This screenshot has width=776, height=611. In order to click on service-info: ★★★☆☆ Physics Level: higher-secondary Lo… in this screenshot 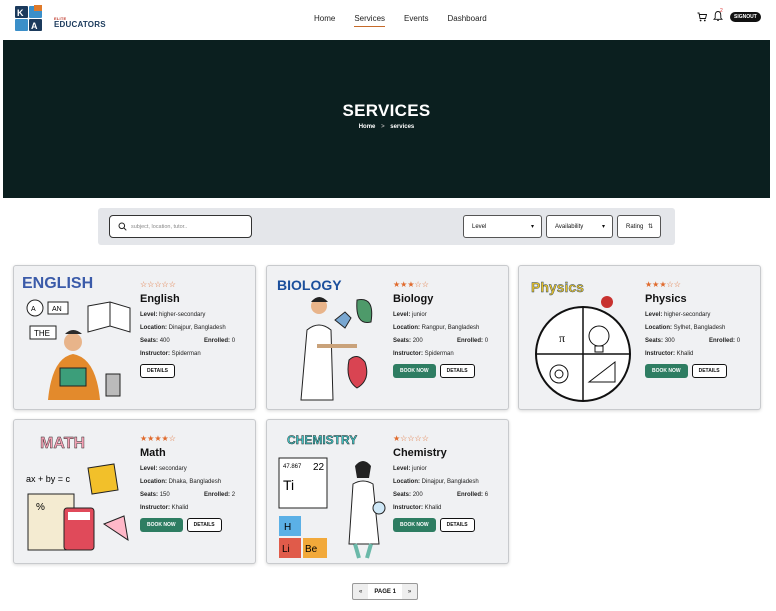, I will do `click(701, 329)`.